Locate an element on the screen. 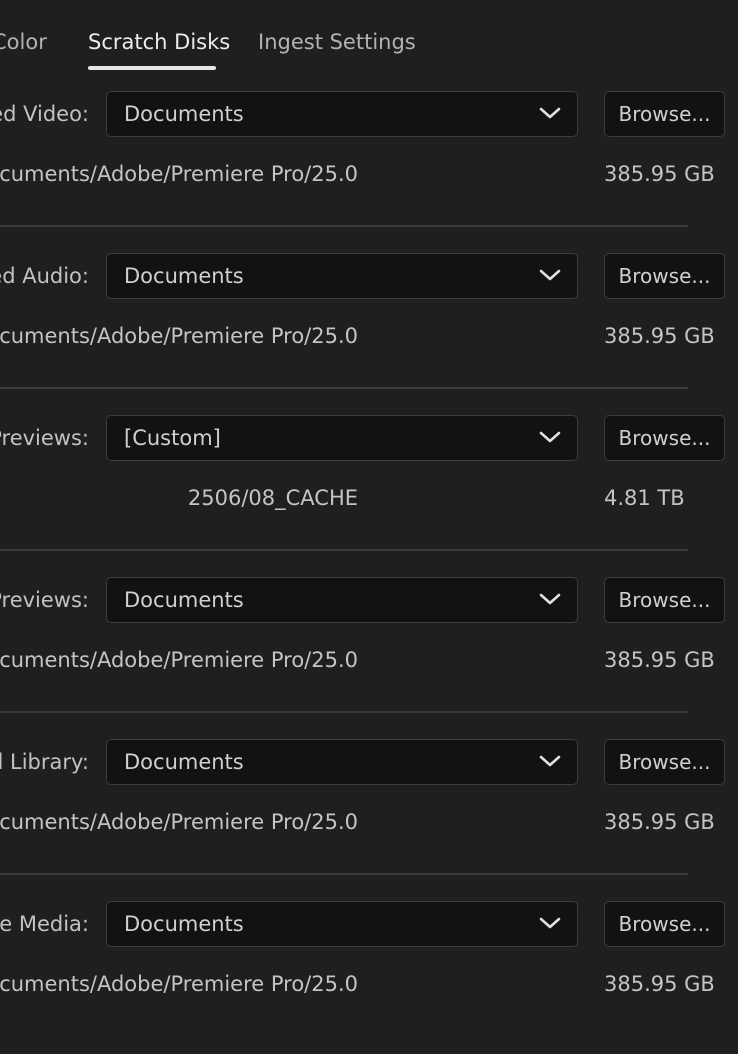 The width and height of the screenshot is (738, 1054). free-space: 4.81 TB is located at coordinates (644, 498).